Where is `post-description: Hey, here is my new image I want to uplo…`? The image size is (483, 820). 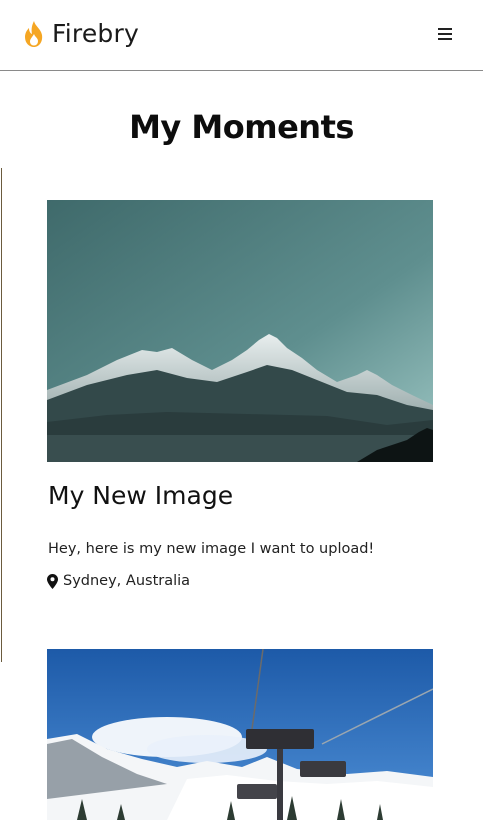 post-description: Hey, here is my new image I want to uplo… is located at coordinates (211, 549).